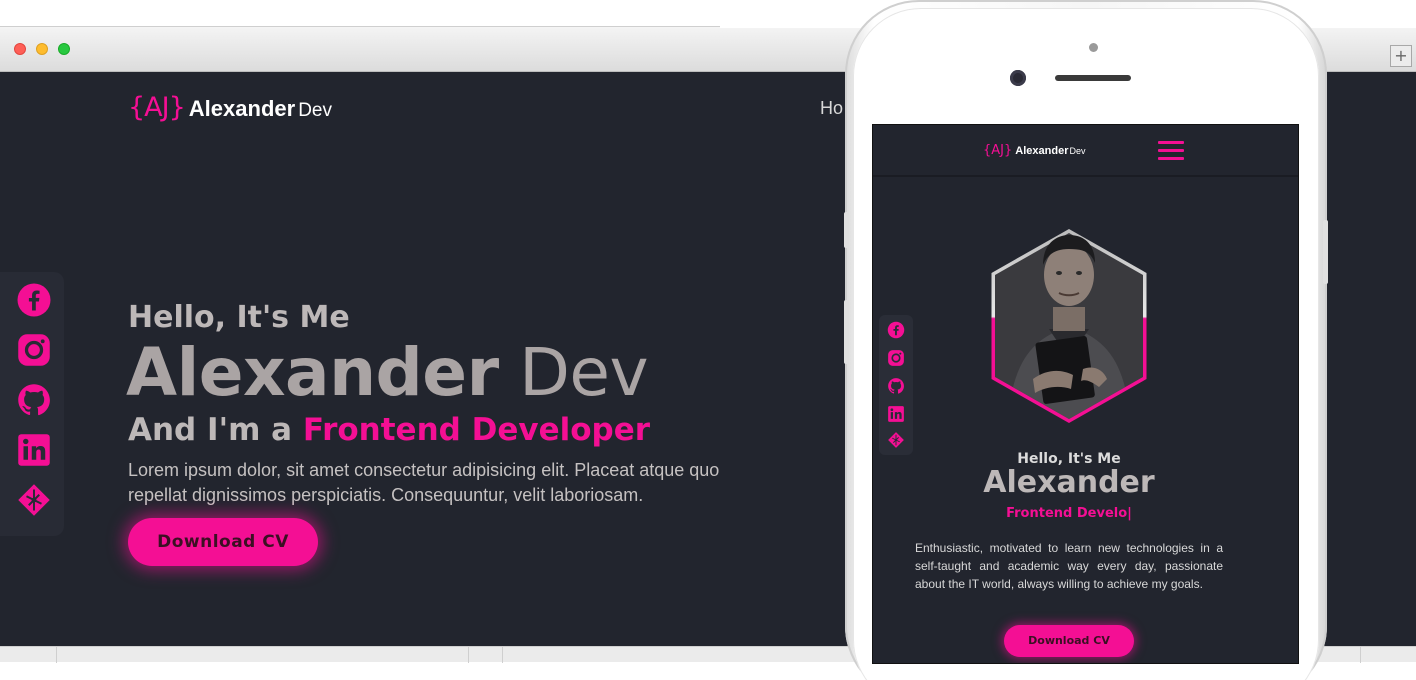 This screenshot has height=680, width=1416. I want to click on hero-greeting: Hello, It's Me, so click(239, 317).